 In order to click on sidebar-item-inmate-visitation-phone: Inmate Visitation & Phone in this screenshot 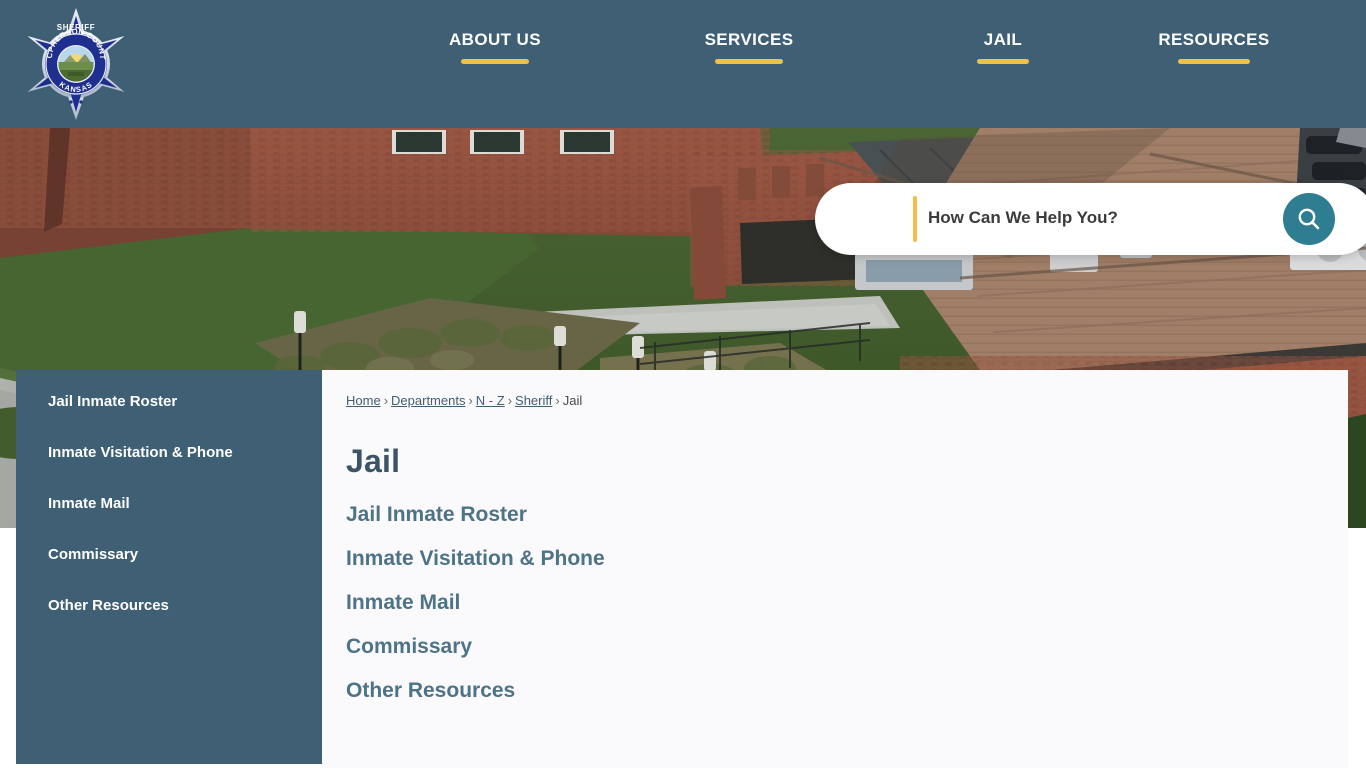, I will do `click(169, 453)`.